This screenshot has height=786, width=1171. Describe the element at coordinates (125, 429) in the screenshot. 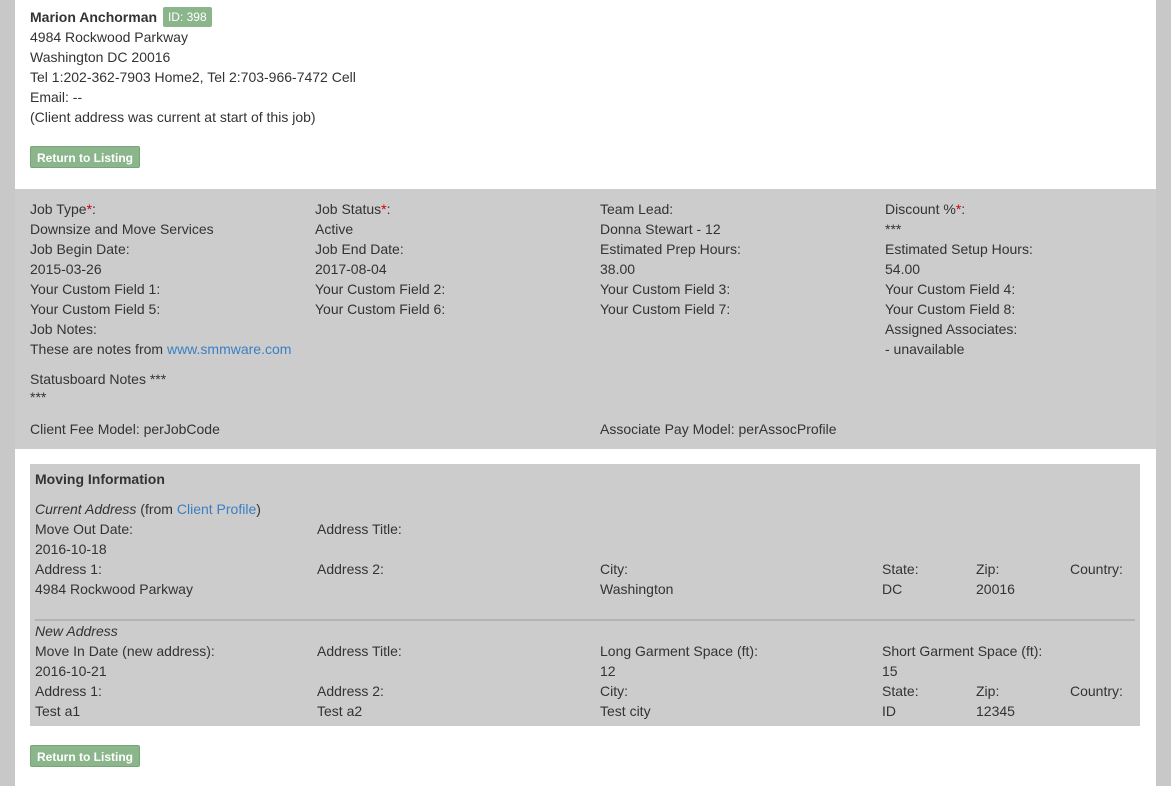

I see `client-fee-model: Client Fee Model: perJobCode` at that location.